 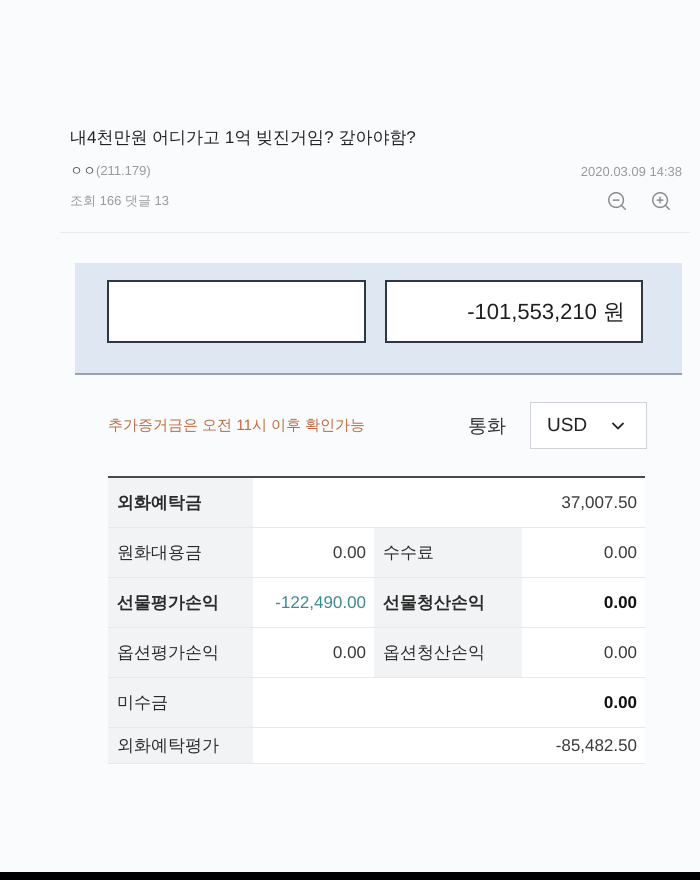 I want to click on label-cell: 선물평가손익, so click(x=180, y=603).